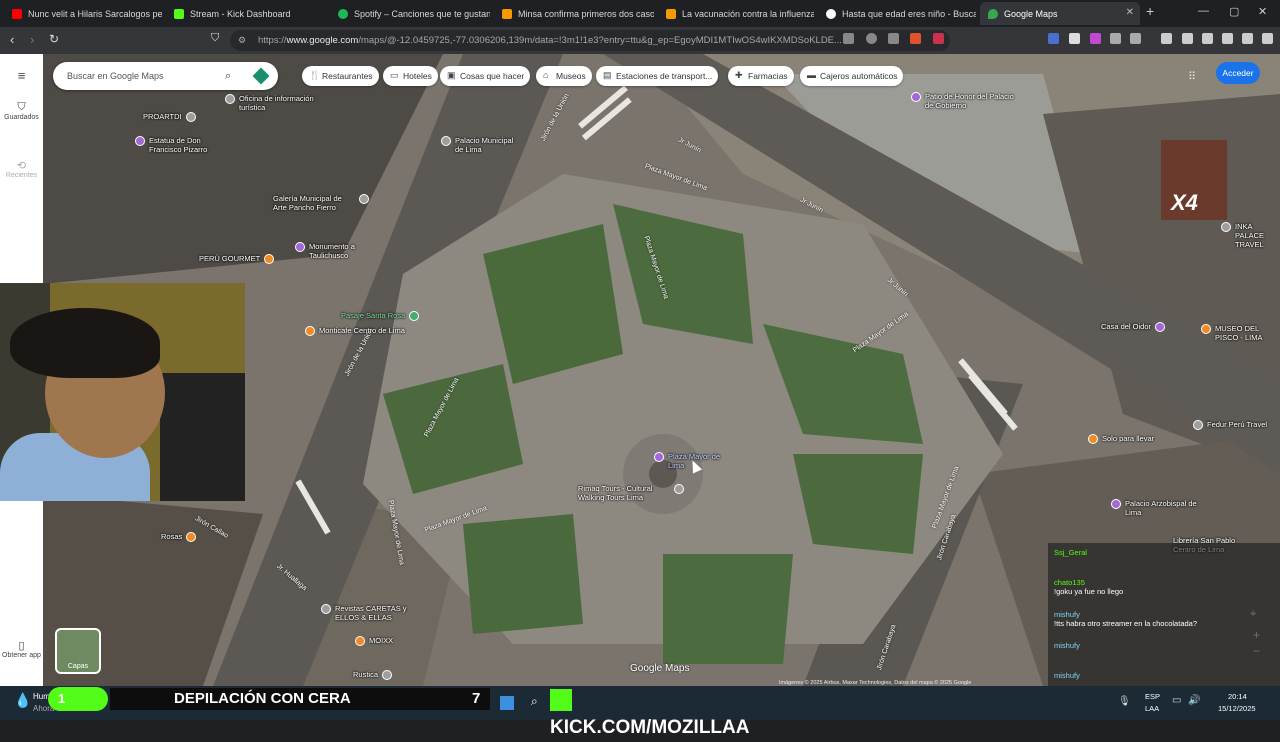 The height and width of the screenshot is (742, 1280). Describe the element at coordinates (21, 75) in the screenshot. I see `hamburger-icon: ≡` at that location.